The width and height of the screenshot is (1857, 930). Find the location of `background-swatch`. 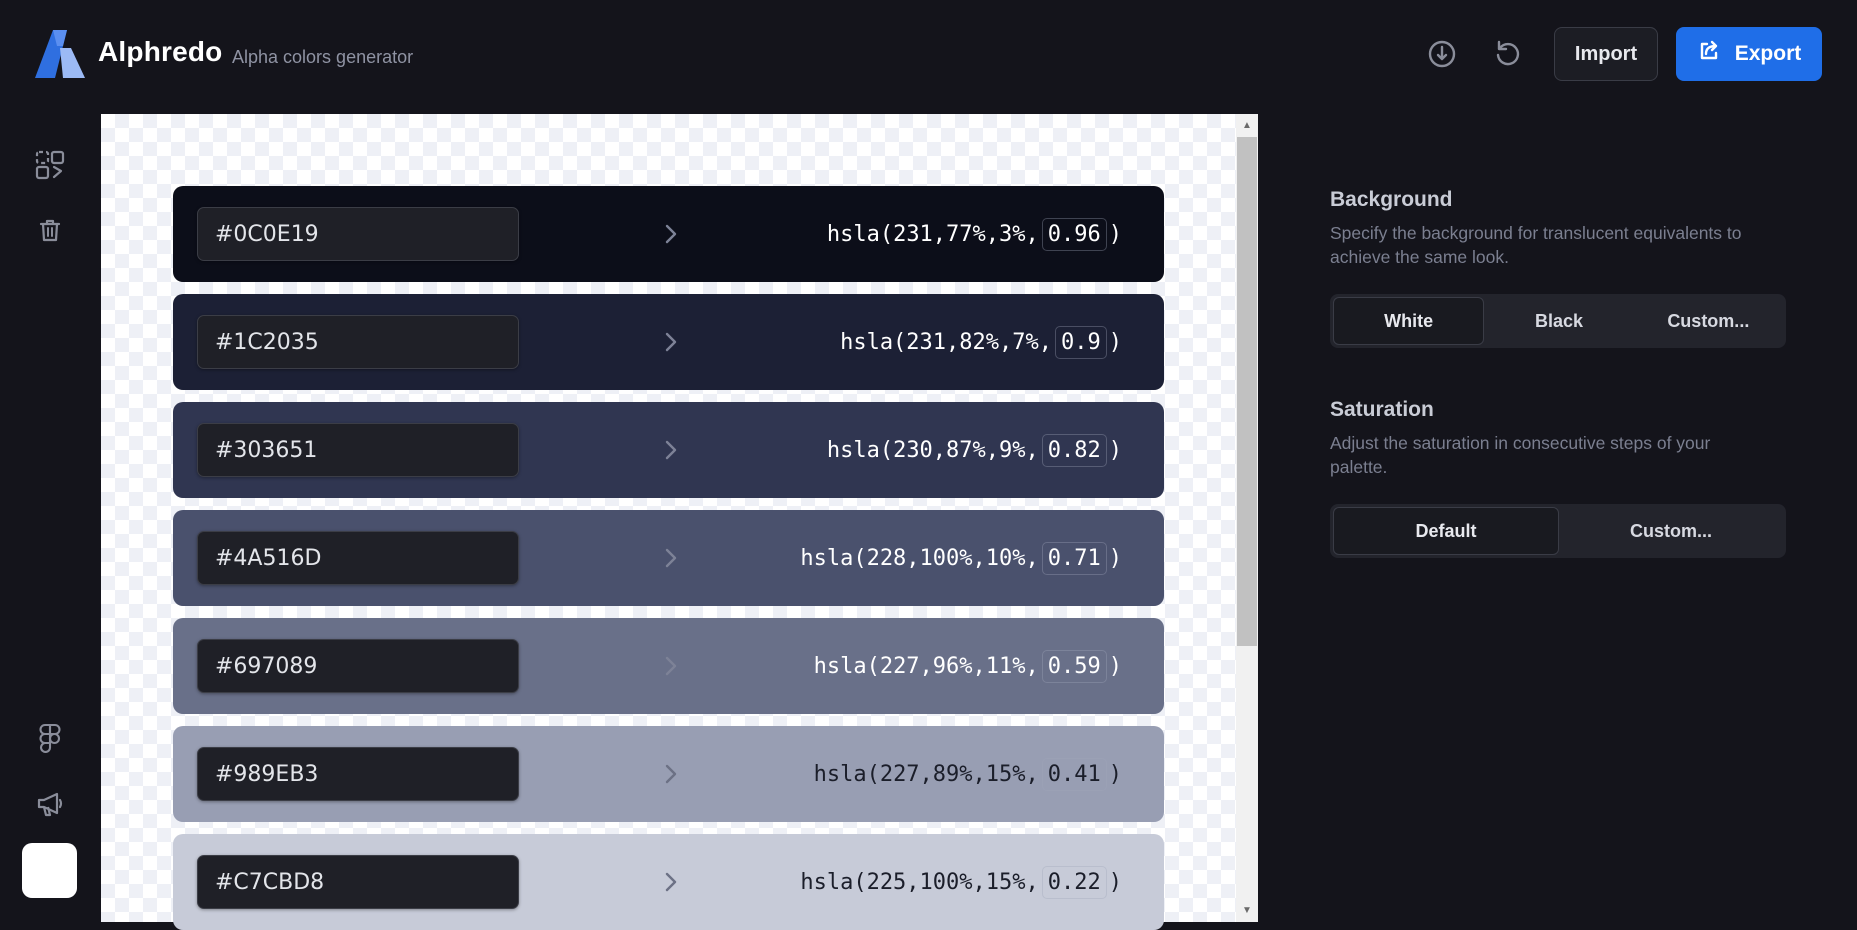

background-swatch is located at coordinates (49, 870).